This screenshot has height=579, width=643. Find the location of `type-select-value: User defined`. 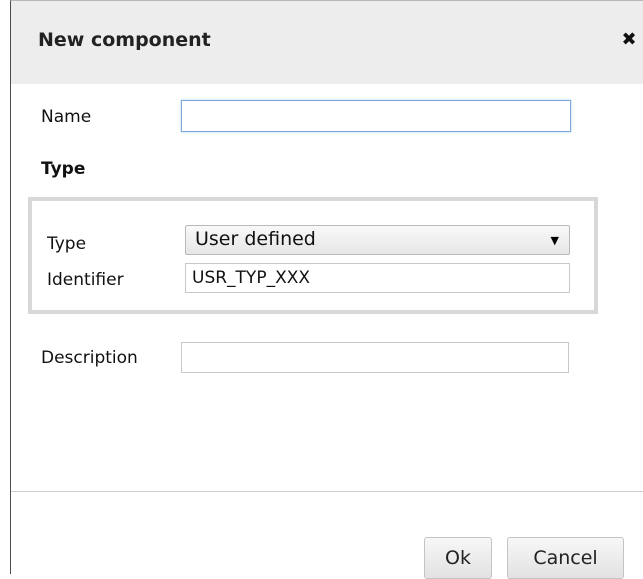

type-select-value: User defined is located at coordinates (255, 239).